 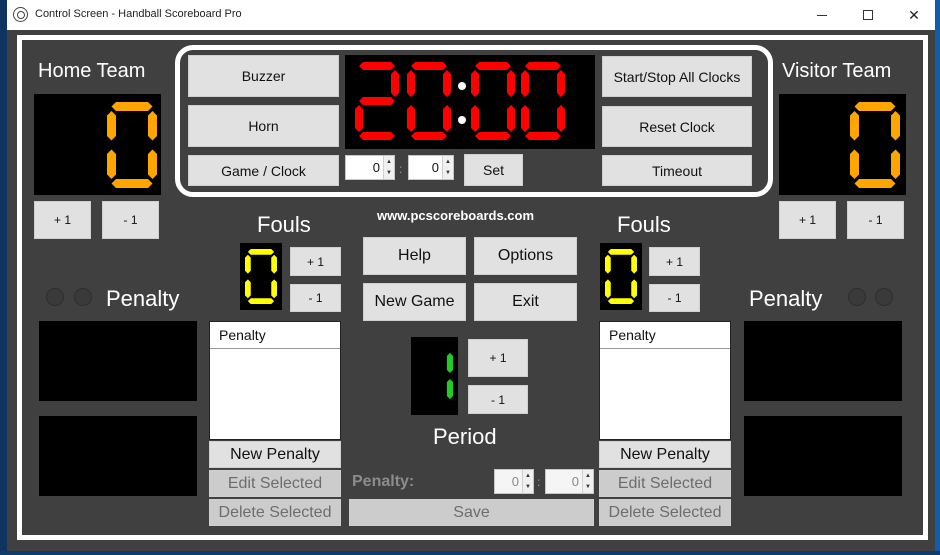 I want to click on maximize-button, so click(x=868, y=15).